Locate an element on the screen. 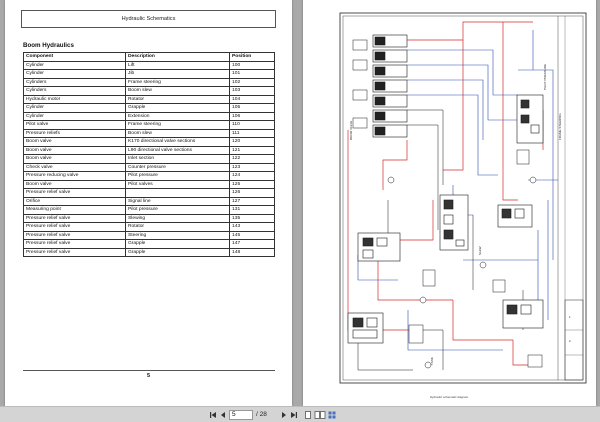  table-row: Pressure relief valve Grapple 147 is located at coordinates (149, 244).